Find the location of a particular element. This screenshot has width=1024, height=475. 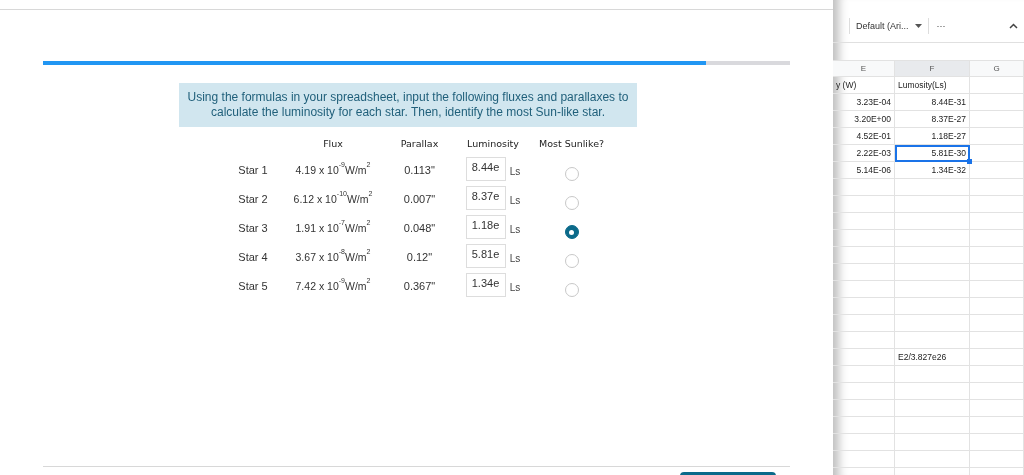

column-header: Luminosity is located at coordinates (493, 144).